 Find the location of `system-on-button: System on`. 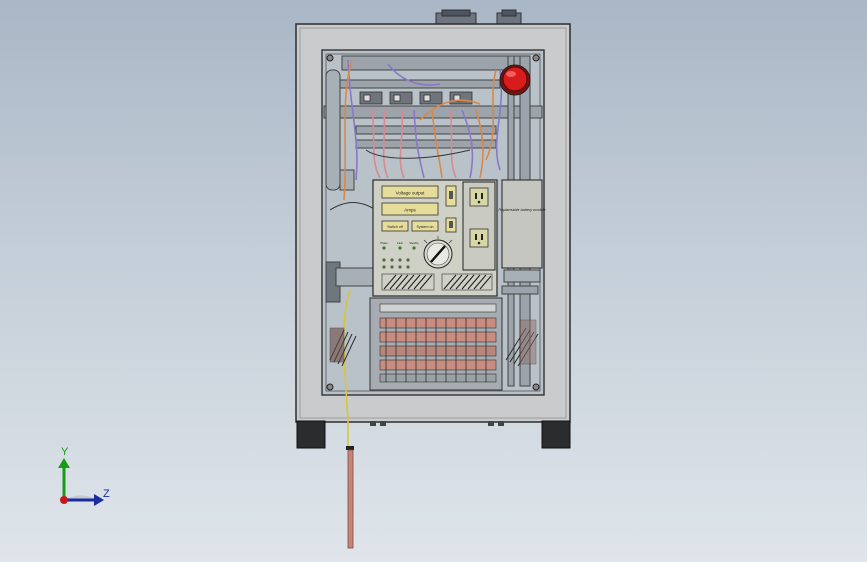

system-on-button: System on is located at coordinates (425, 226).